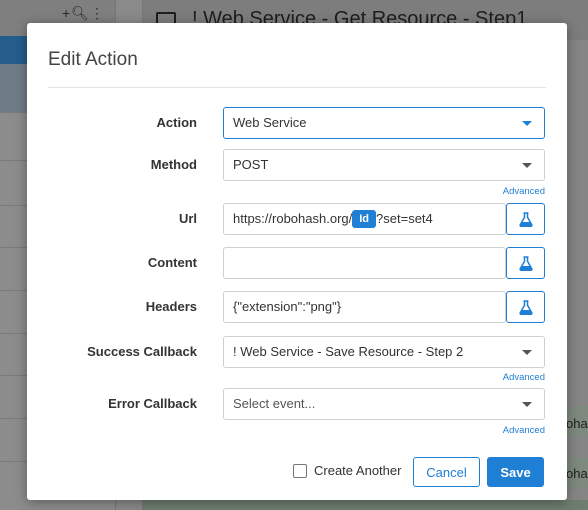 Image resolution: width=588 pixels, height=510 pixels. Describe the element at coordinates (515, 472) in the screenshot. I see `save-button: Save` at that location.